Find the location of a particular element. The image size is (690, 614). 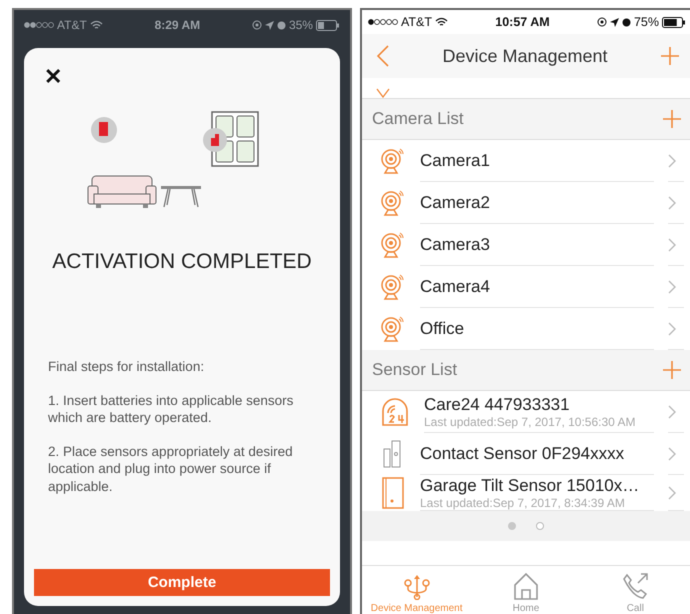

battery-percent: 35% is located at coordinates (300, 25).